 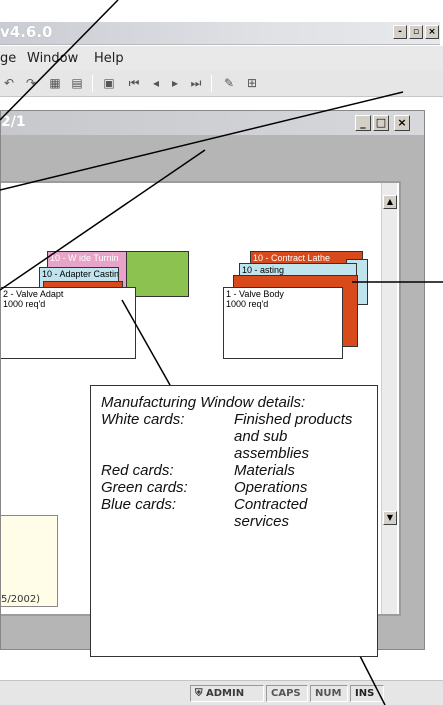 What do you see at coordinates (432, 32) in the screenshot?
I see `close-button: ×` at bounding box center [432, 32].